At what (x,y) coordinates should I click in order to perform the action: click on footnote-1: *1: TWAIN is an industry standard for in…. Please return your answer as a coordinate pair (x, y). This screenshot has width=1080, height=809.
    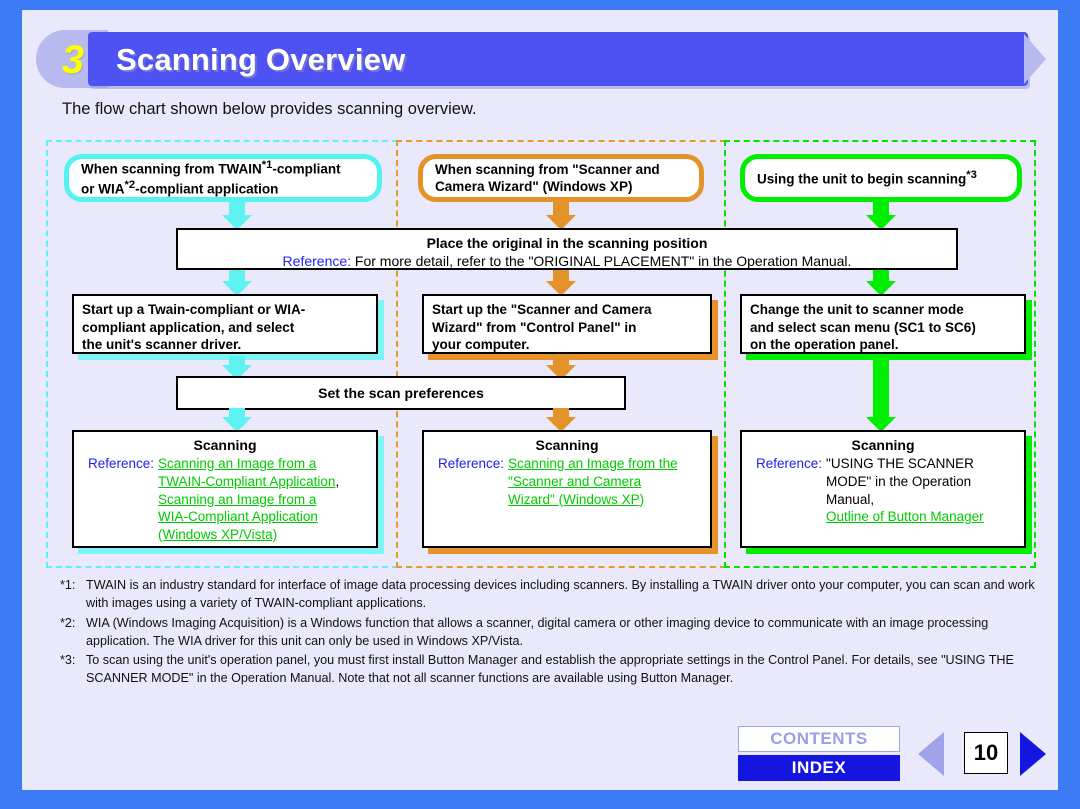
    Looking at the image, I should click on (552, 594).